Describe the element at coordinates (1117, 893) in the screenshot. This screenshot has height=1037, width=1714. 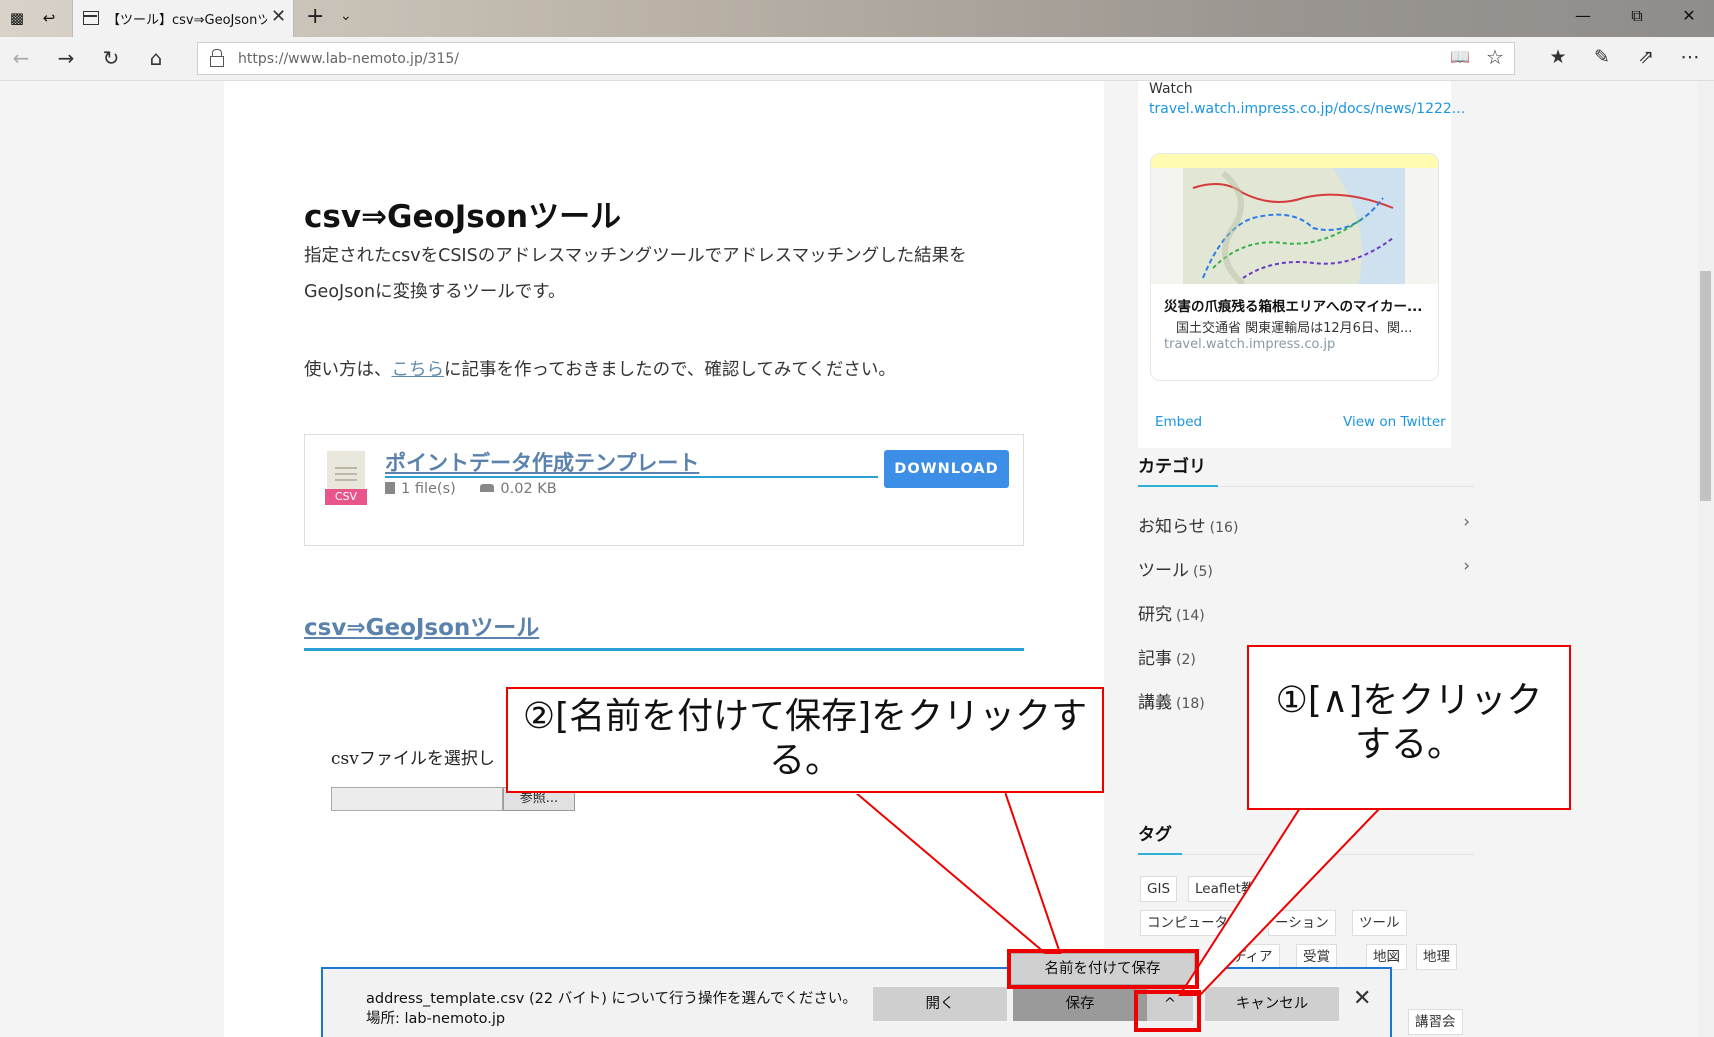
I see `annotation-callout-pointers` at that location.